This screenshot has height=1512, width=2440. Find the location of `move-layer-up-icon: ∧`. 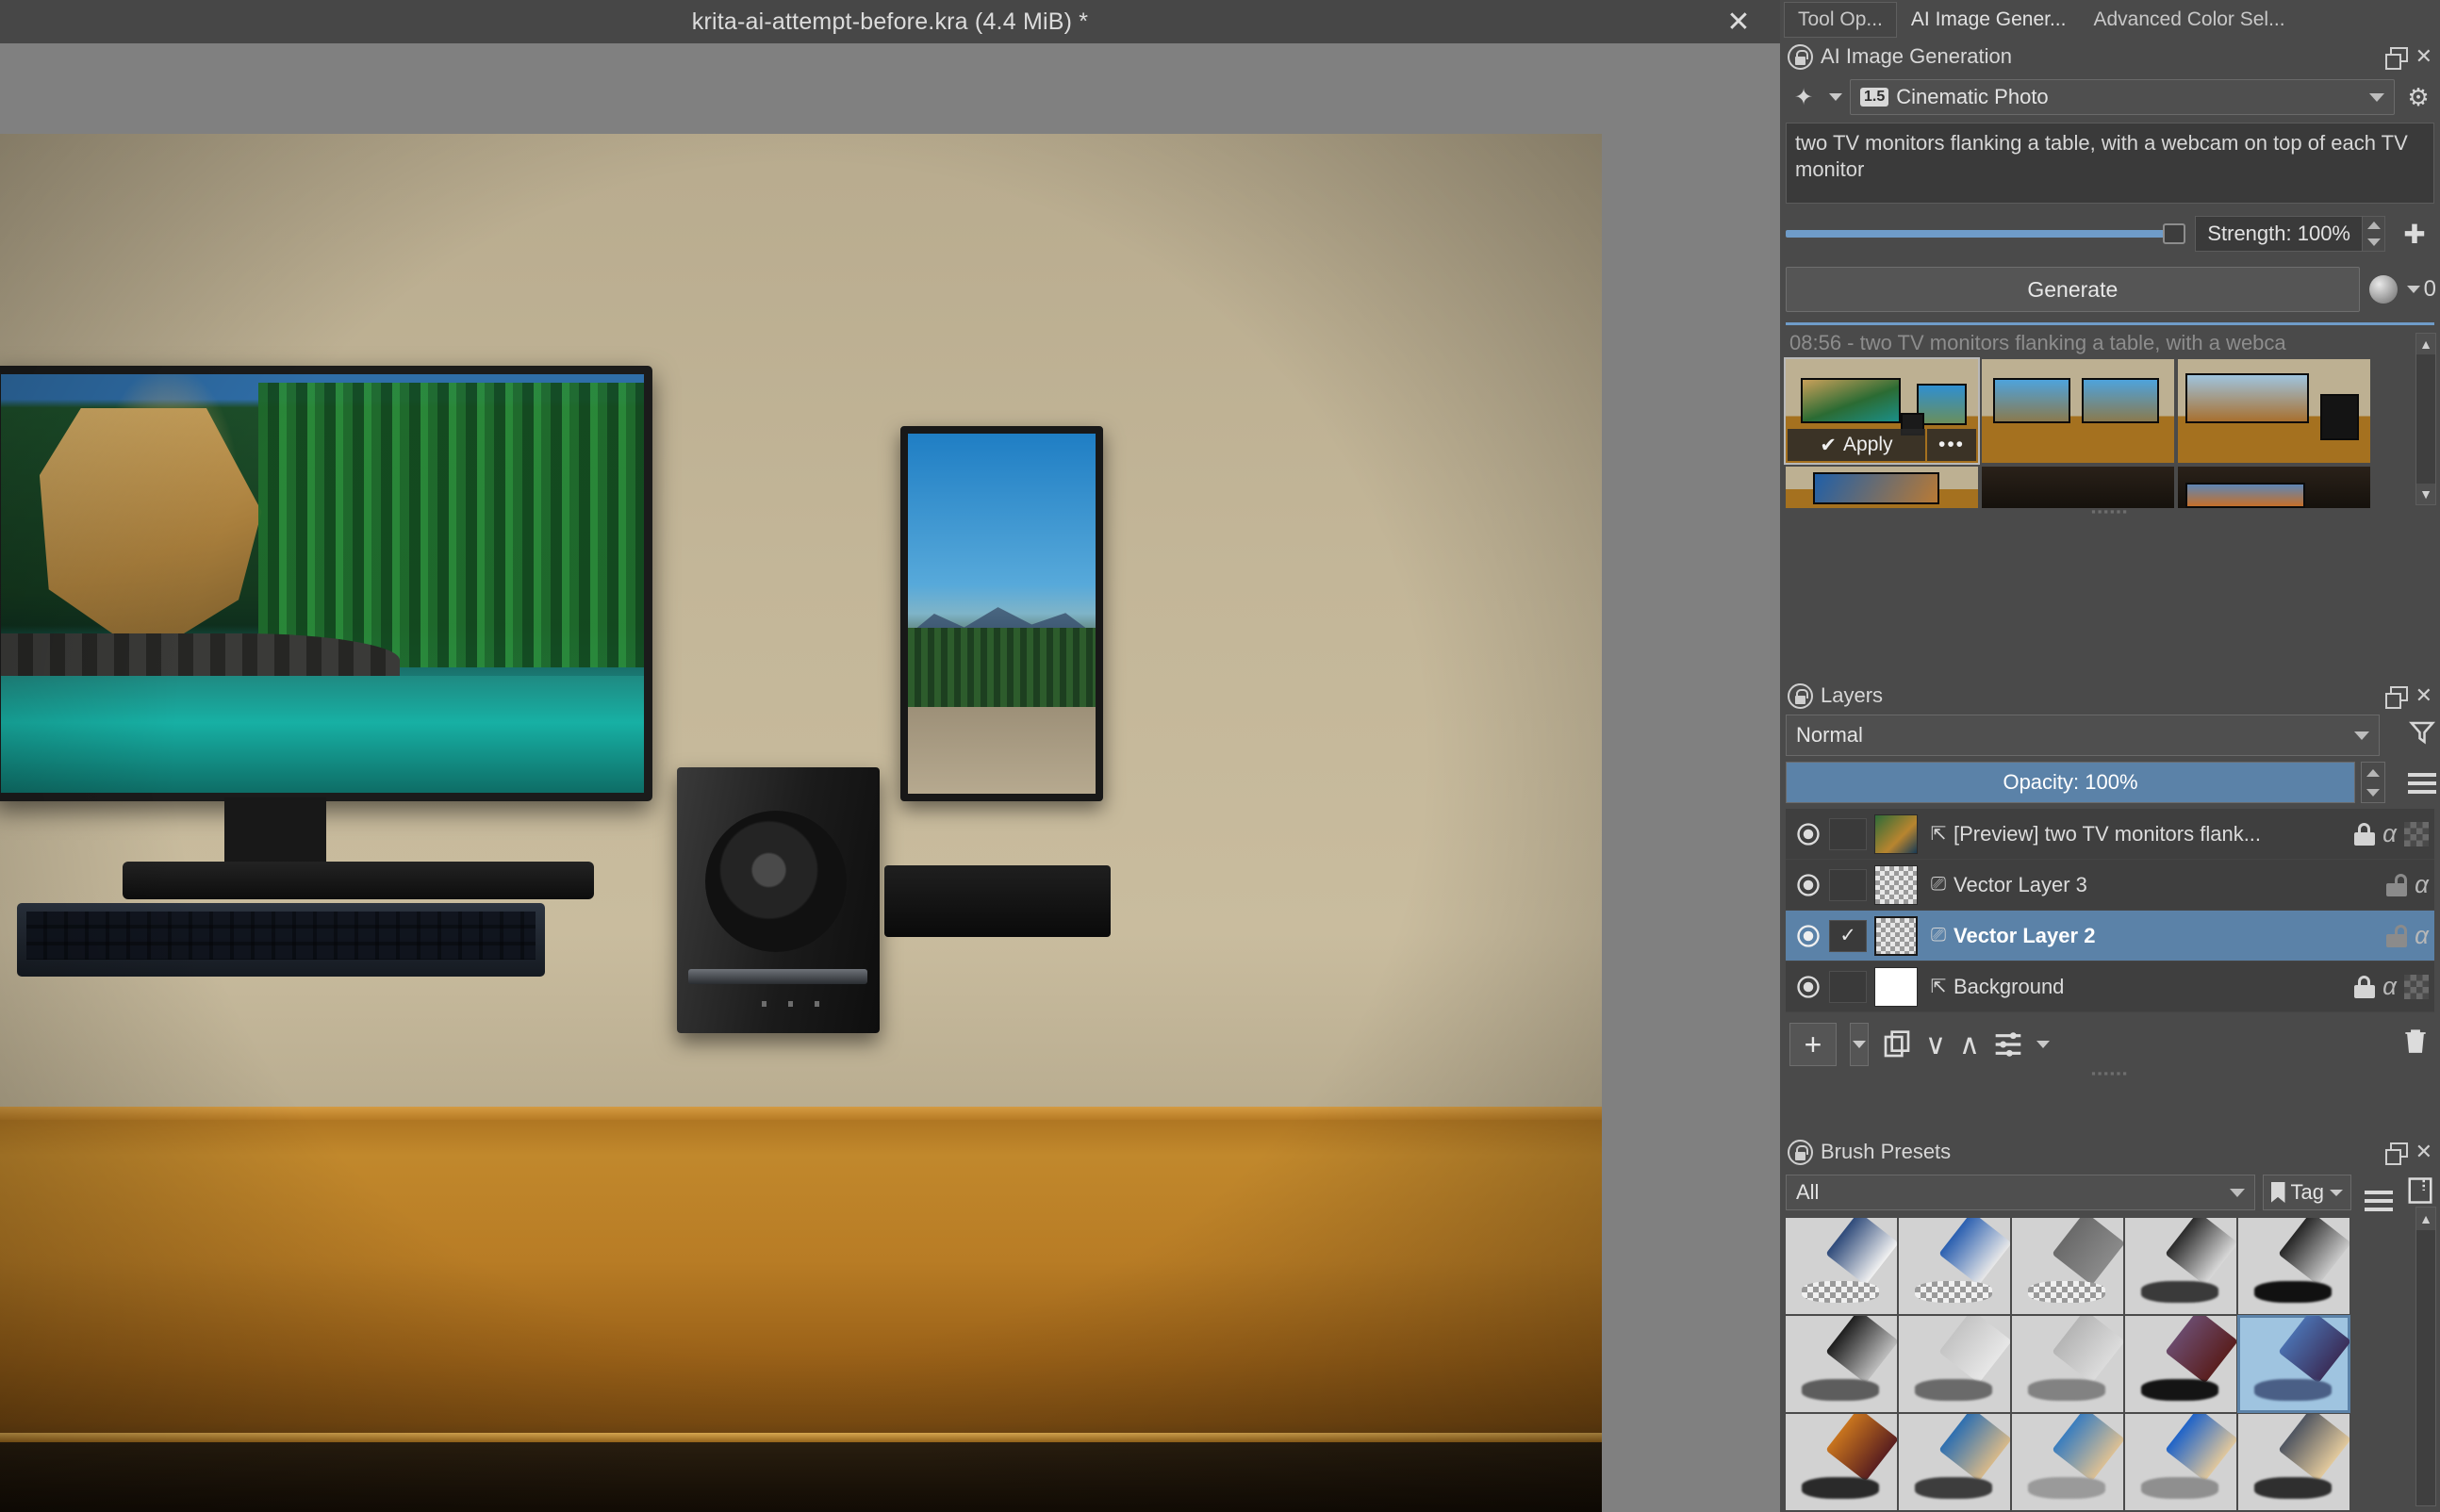

move-layer-up-icon: ∧ is located at coordinates (1969, 1045).